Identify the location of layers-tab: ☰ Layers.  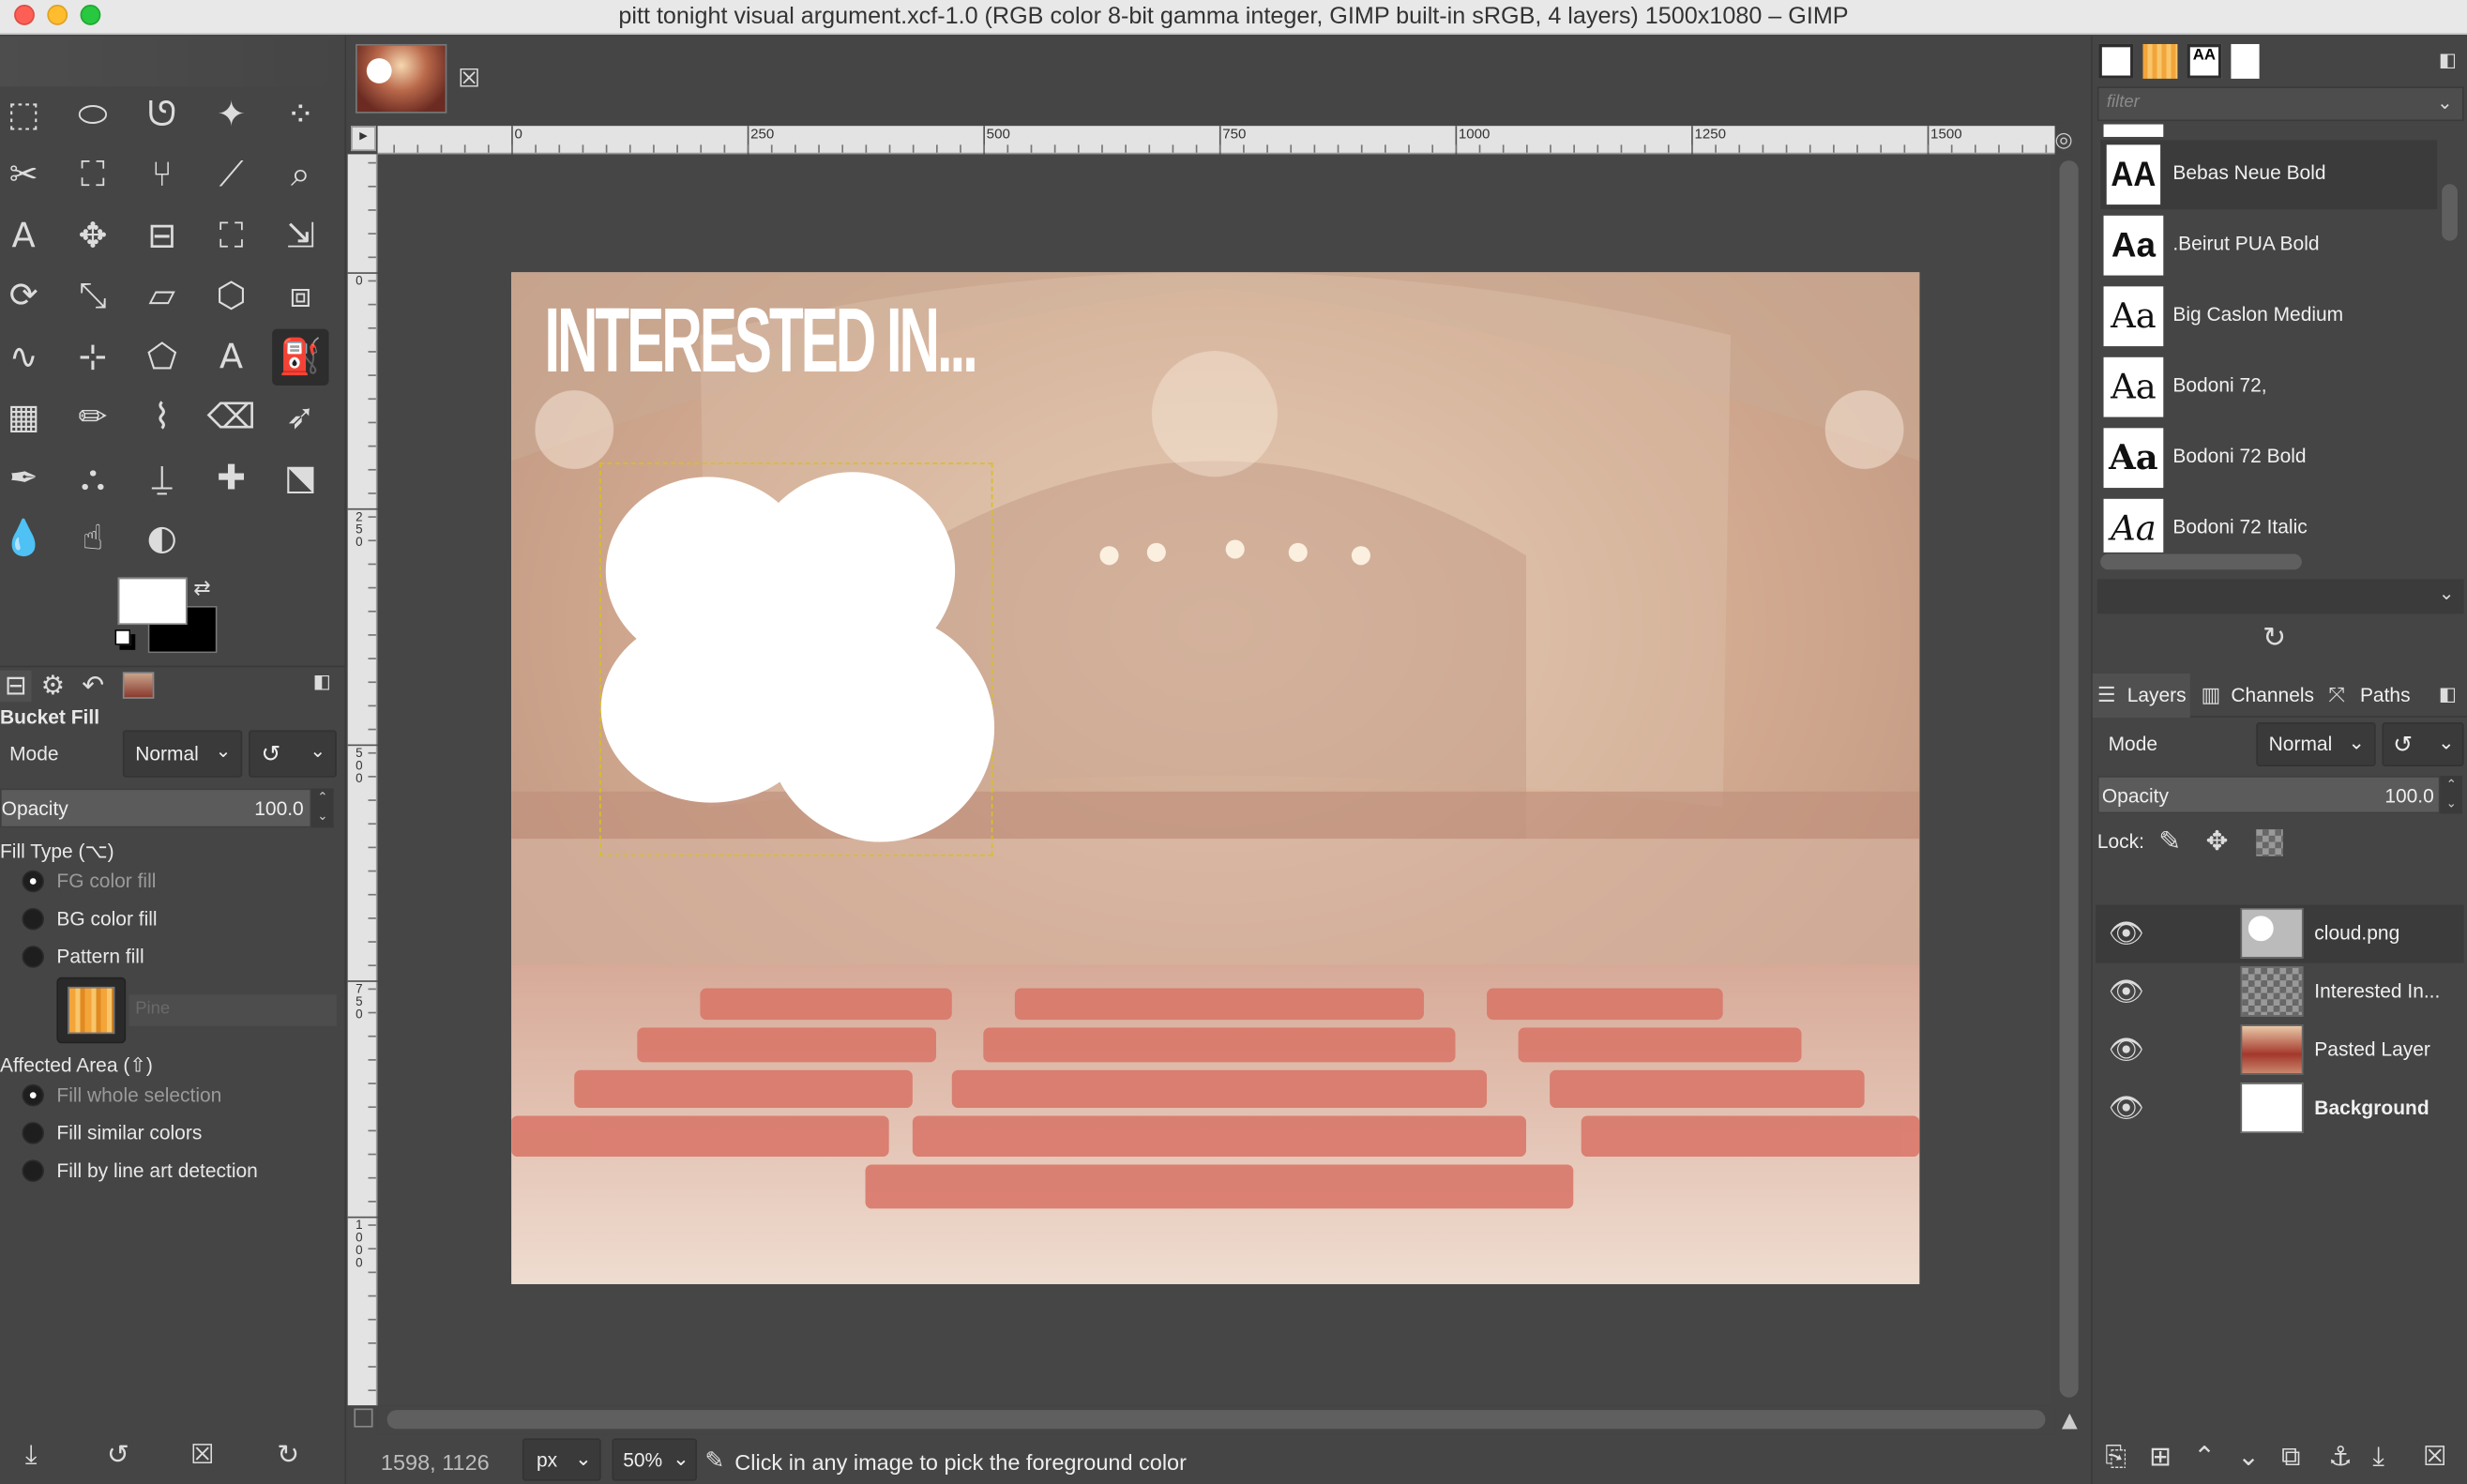
(2141, 696).